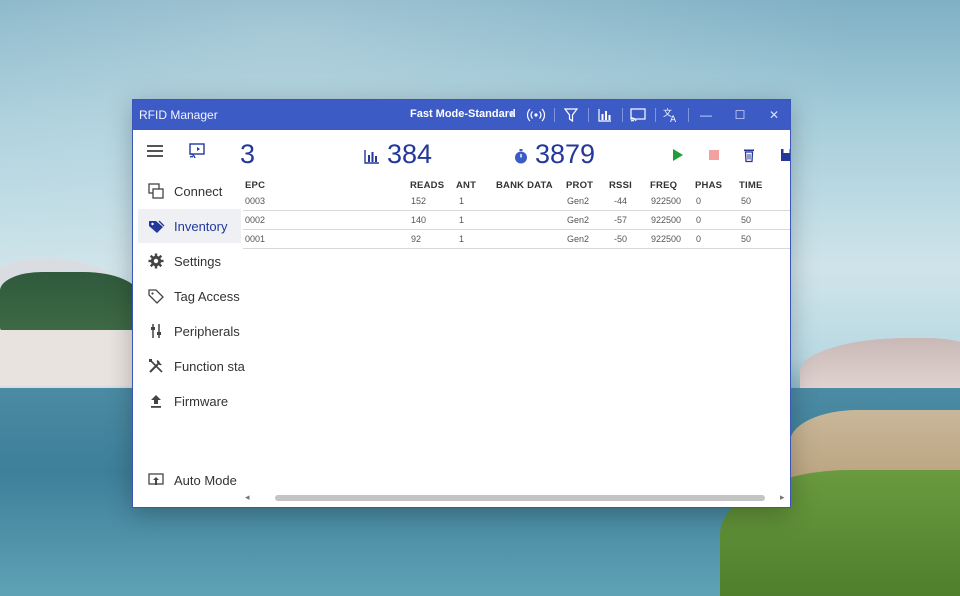 The width and height of the screenshot is (960, 596). What do you see at coordinates (663, 185) in the screenshot?
I see `column-header-freq: FREQ` at bounding box center [663, 185].